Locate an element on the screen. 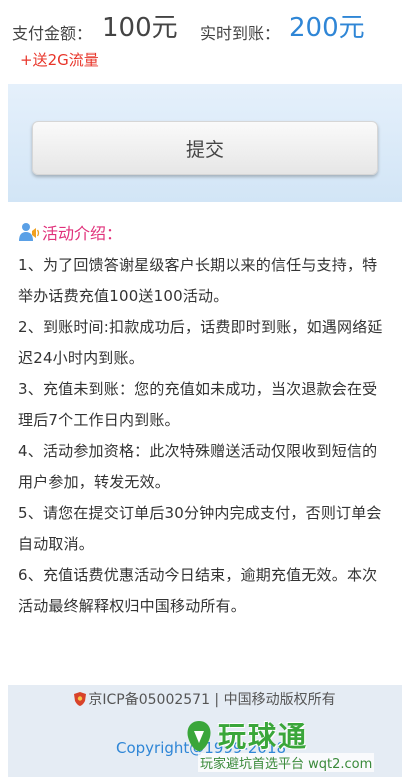 The width and height of the screenshot is (410, 777). rule-item: 2、到账时间:扣款成功后，话费即时到账，如遇网络延迟24小时内到账。 is located at coordinates (200, 342).